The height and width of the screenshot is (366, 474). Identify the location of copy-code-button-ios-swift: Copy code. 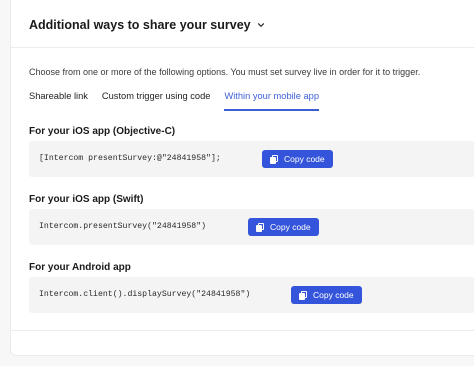
(283, 227).